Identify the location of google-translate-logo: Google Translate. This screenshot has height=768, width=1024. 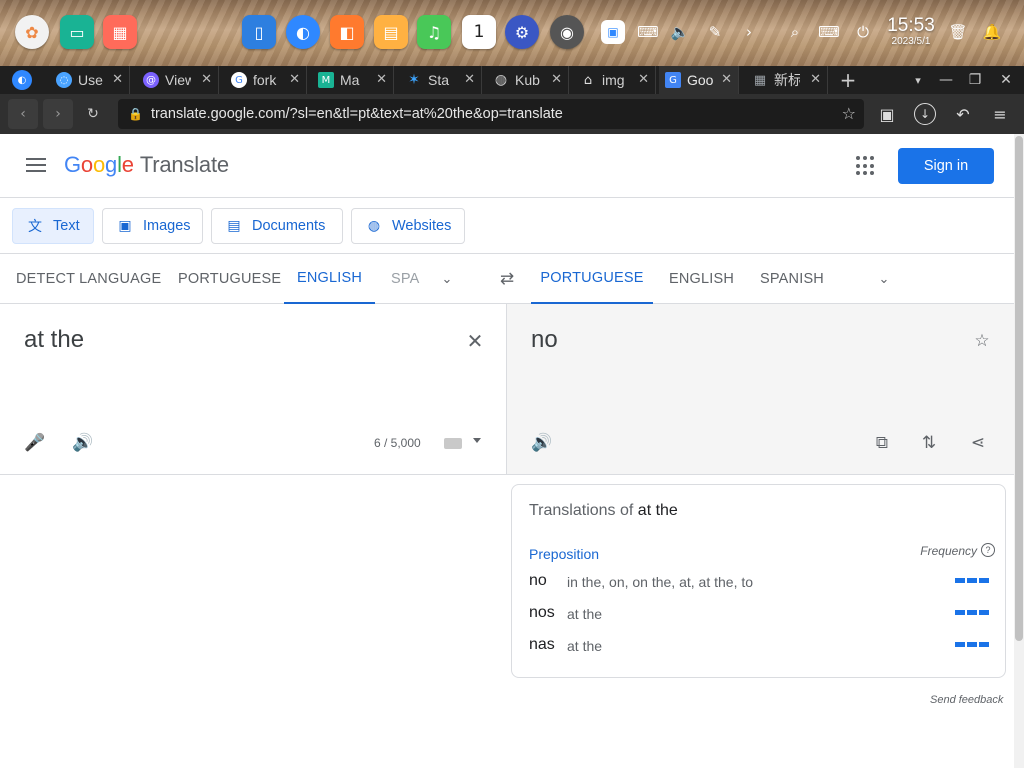
(146, 165).